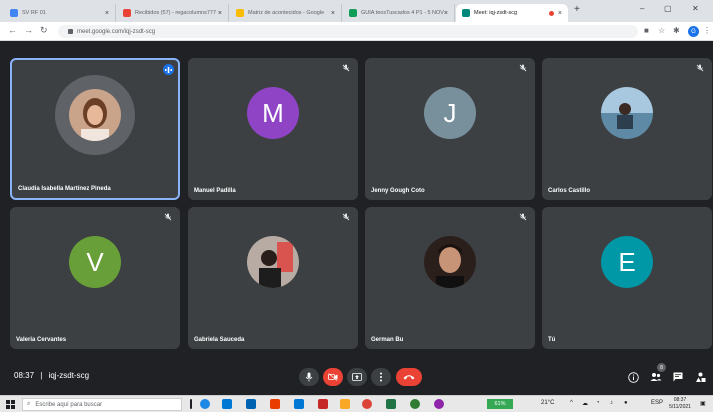 The image size is (713, 412). I want to click on participant-name: Jenny Gough Coto, so click(398, 191).